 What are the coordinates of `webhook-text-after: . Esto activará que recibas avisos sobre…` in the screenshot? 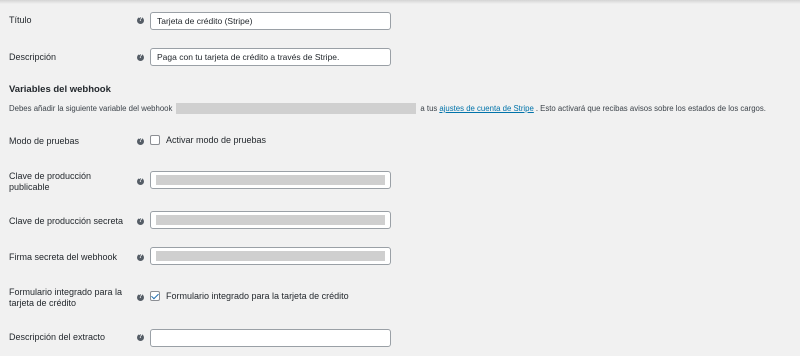 It's located at (650, 108).